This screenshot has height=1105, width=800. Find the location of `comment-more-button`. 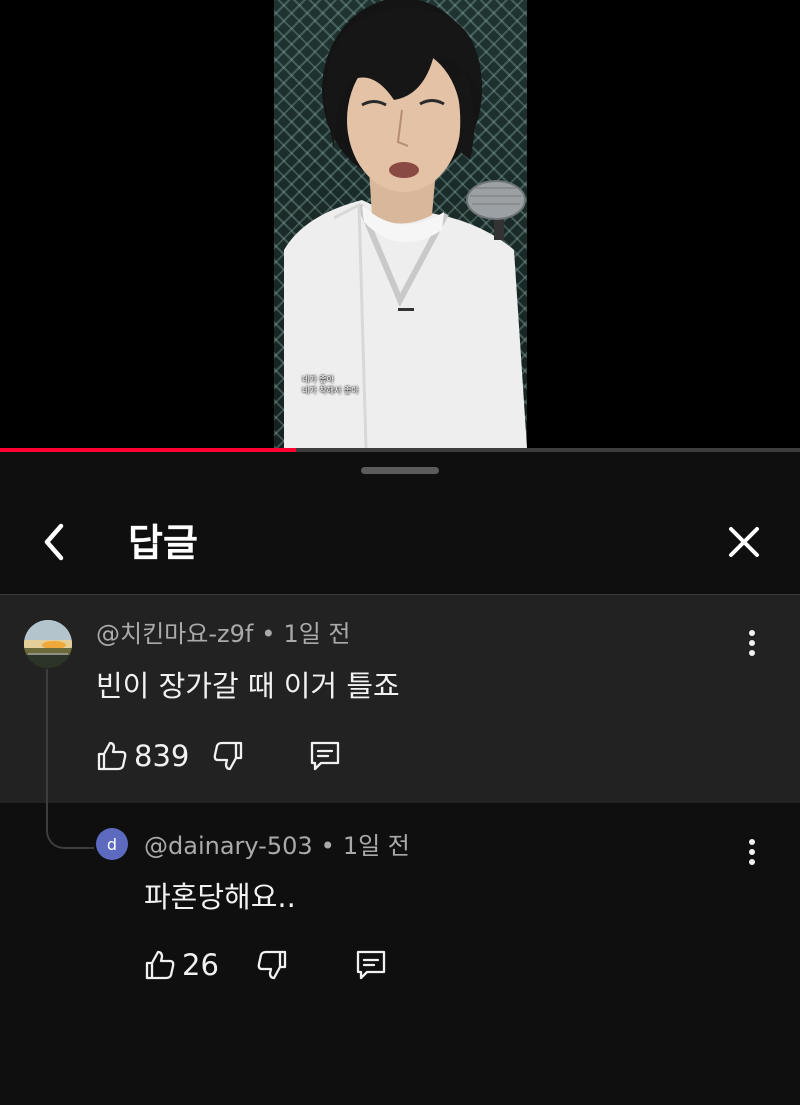

comment-more-button is located at coordinates (752, 643).